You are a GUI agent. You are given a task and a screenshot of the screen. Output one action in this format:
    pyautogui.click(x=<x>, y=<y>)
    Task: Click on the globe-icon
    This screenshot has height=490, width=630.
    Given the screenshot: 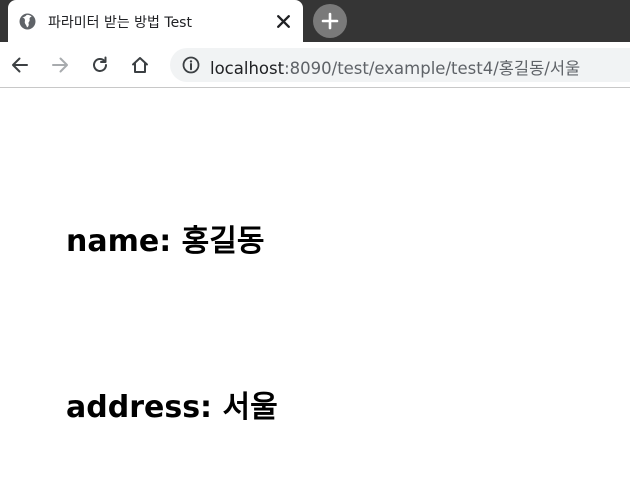 What is the action you would take?
    pyautogui.click(x=27, y=21)
    